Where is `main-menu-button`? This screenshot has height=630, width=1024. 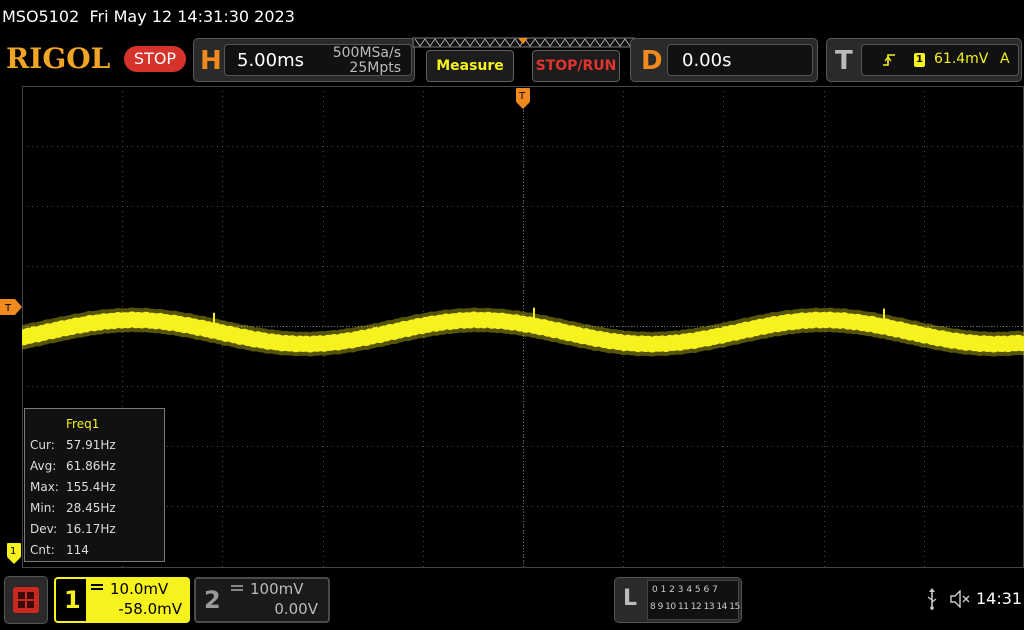
main-menu-button is located at coordinates (26, 600).